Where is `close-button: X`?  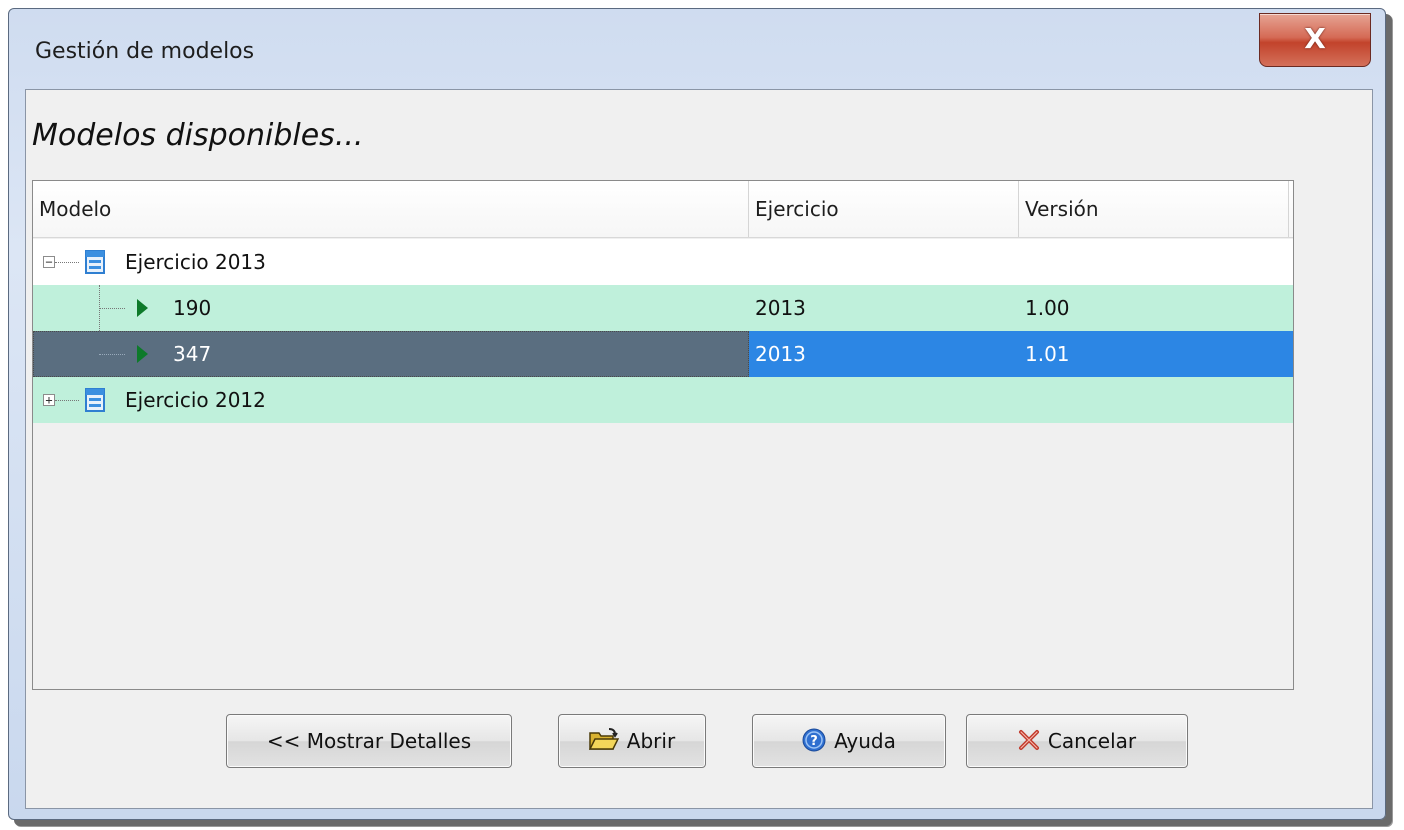
close-button: X is located at coordinates (1315, 40).